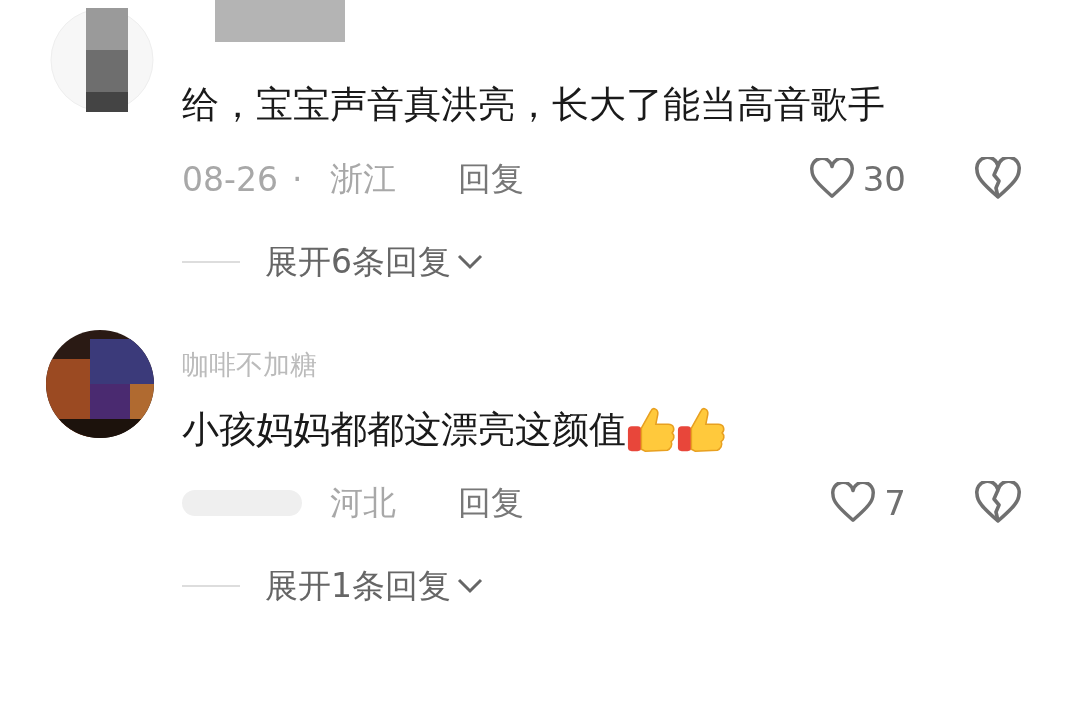 Image resolution: width=1080 pixels, height=711 pixels. Describe the element at coordinates (363, 502) in the screenshot. I see `comment-region: 河北` at that location.